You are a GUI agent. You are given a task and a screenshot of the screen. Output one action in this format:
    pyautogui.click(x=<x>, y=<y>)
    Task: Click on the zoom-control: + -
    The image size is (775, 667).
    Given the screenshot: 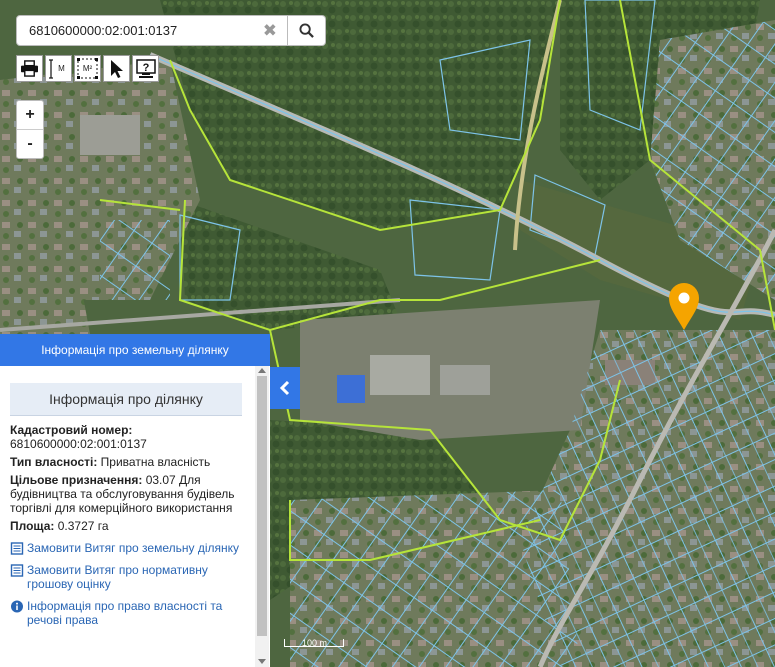 What is the action you would take?
    pyautogui.click(x=30, y=129)
    